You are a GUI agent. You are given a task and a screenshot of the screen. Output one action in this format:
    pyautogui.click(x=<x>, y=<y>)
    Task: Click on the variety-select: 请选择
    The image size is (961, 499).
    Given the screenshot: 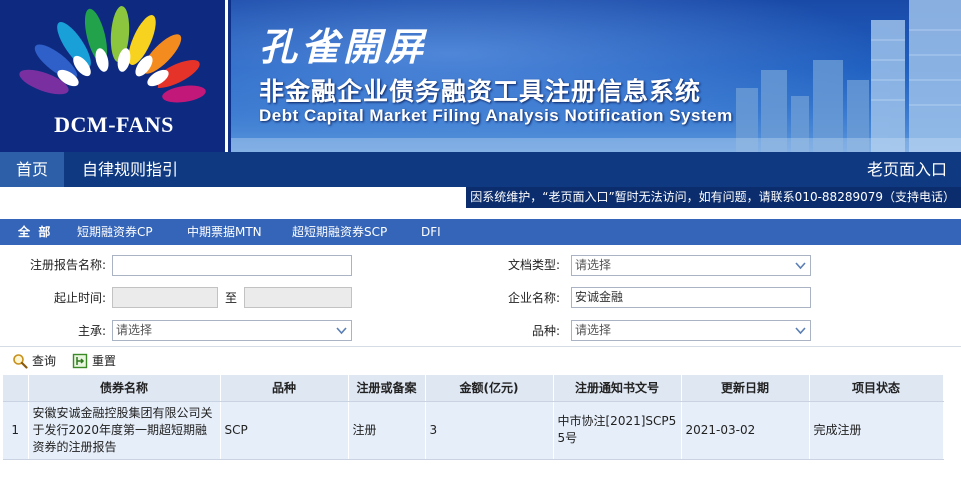 What is the action you would take?
    pyautogui.click(x=691, y=330)
    